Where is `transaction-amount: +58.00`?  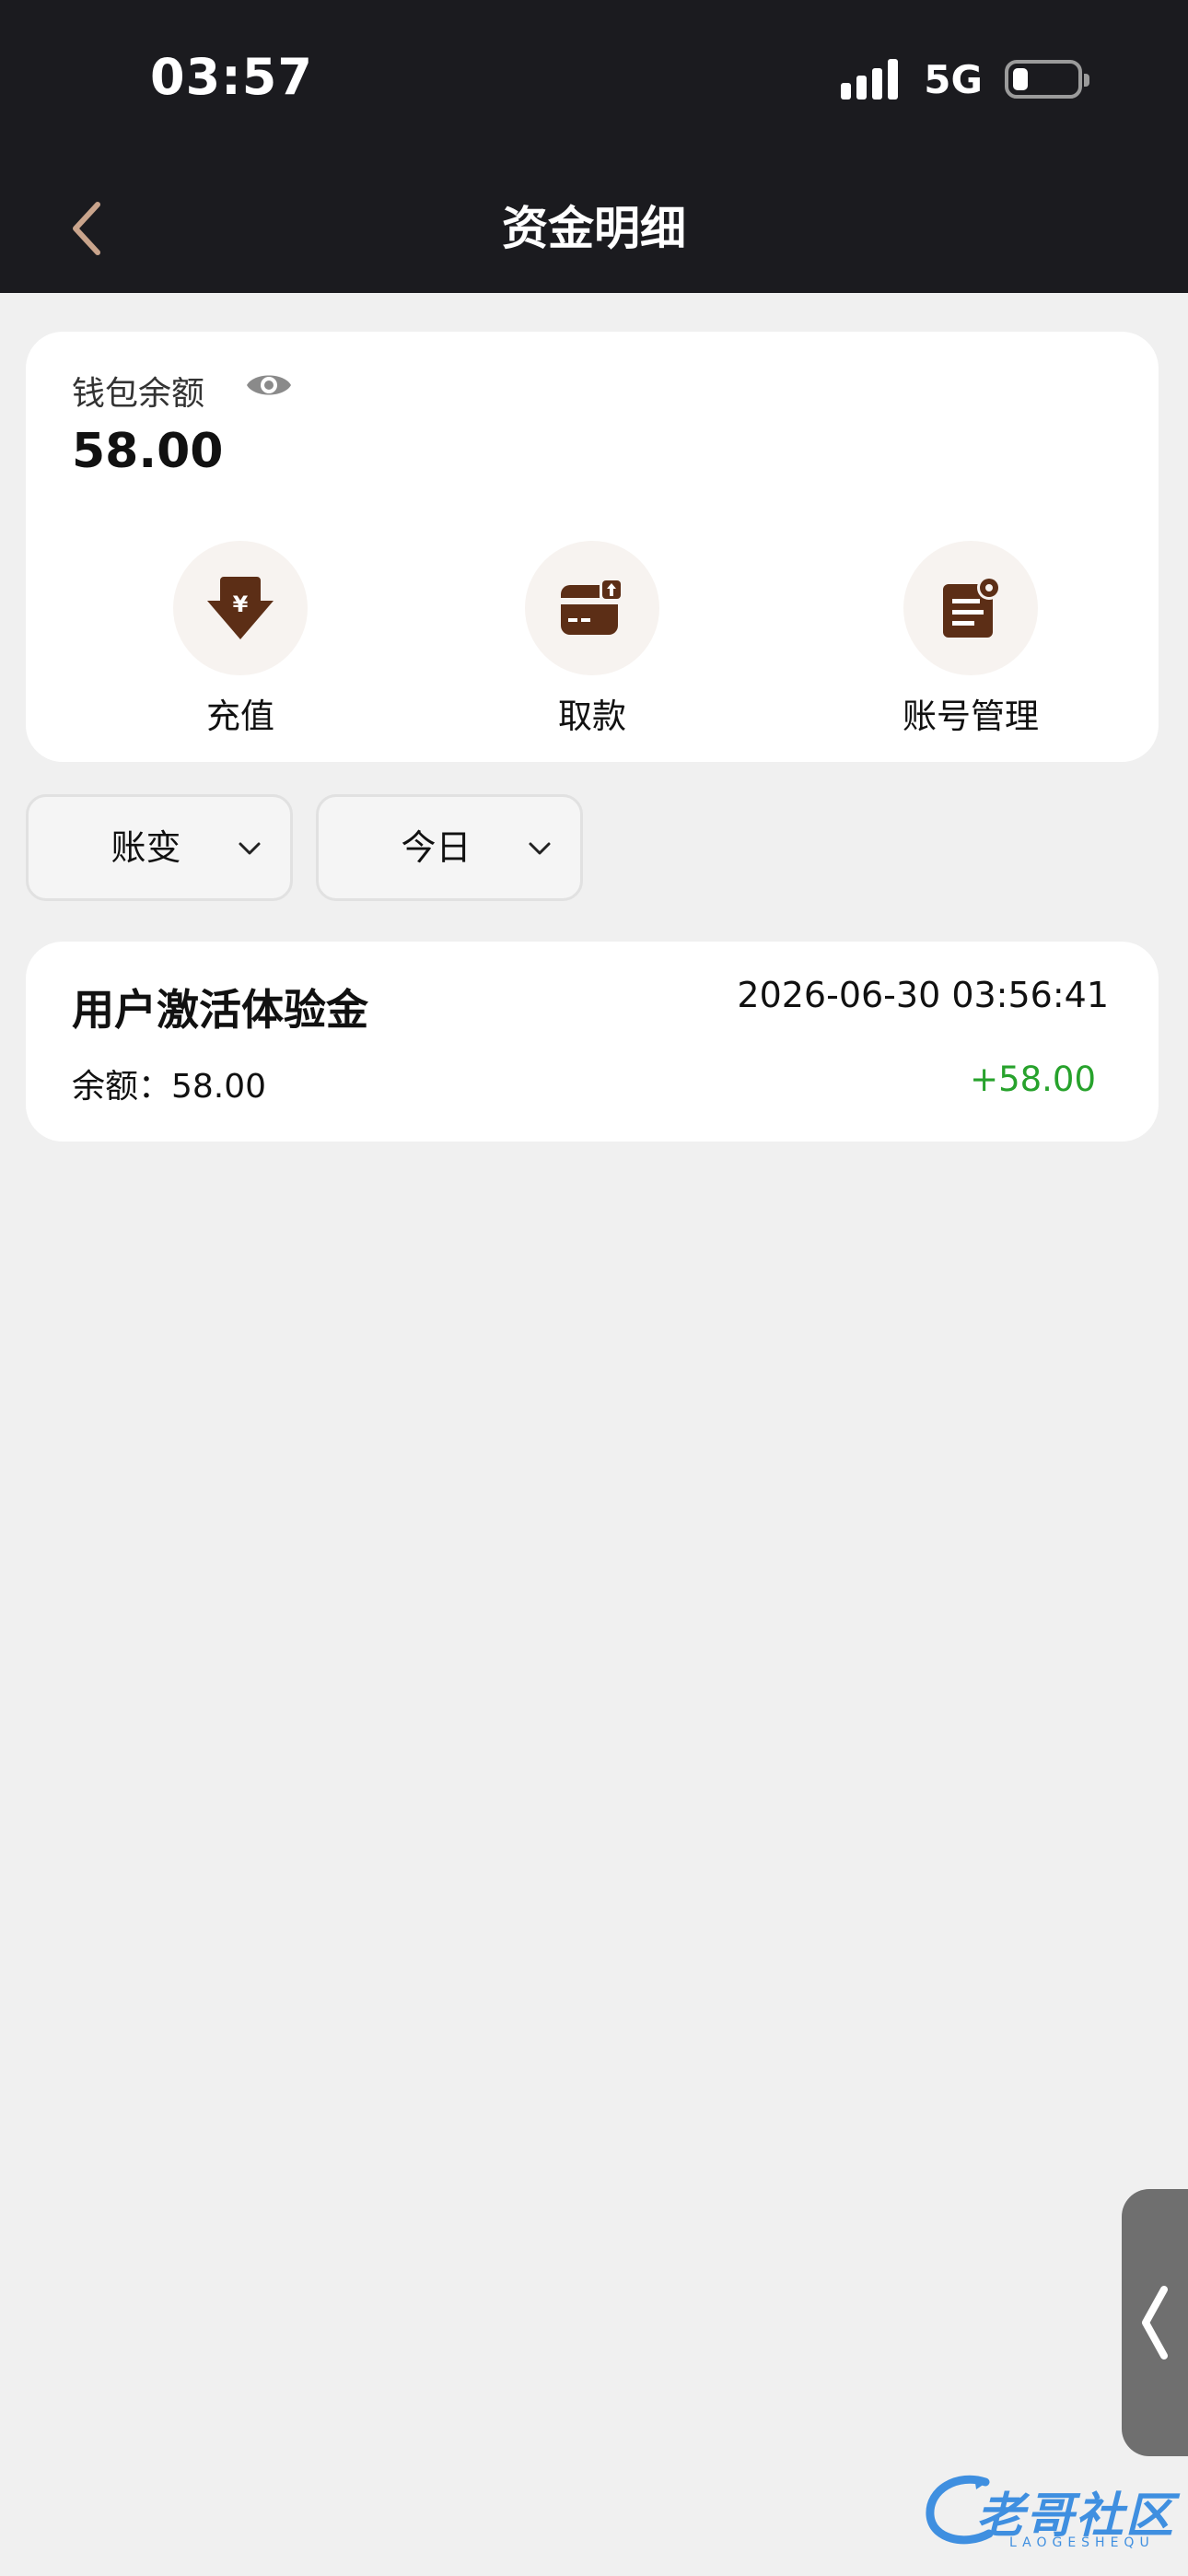 transaction-amount: +58.00 is located at coordinates (1033, 1079).